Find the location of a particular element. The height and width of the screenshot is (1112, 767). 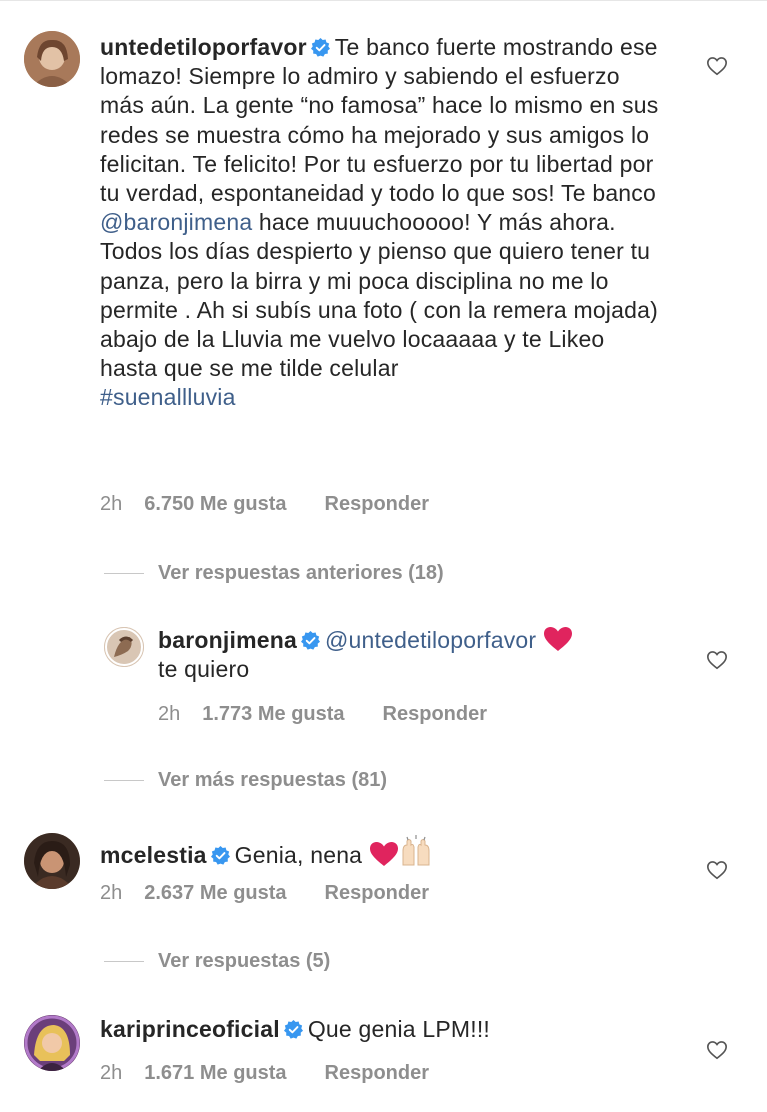

comment-meta: 2h 1.773 Me gusta Responder is located at coordinates (322, 714).